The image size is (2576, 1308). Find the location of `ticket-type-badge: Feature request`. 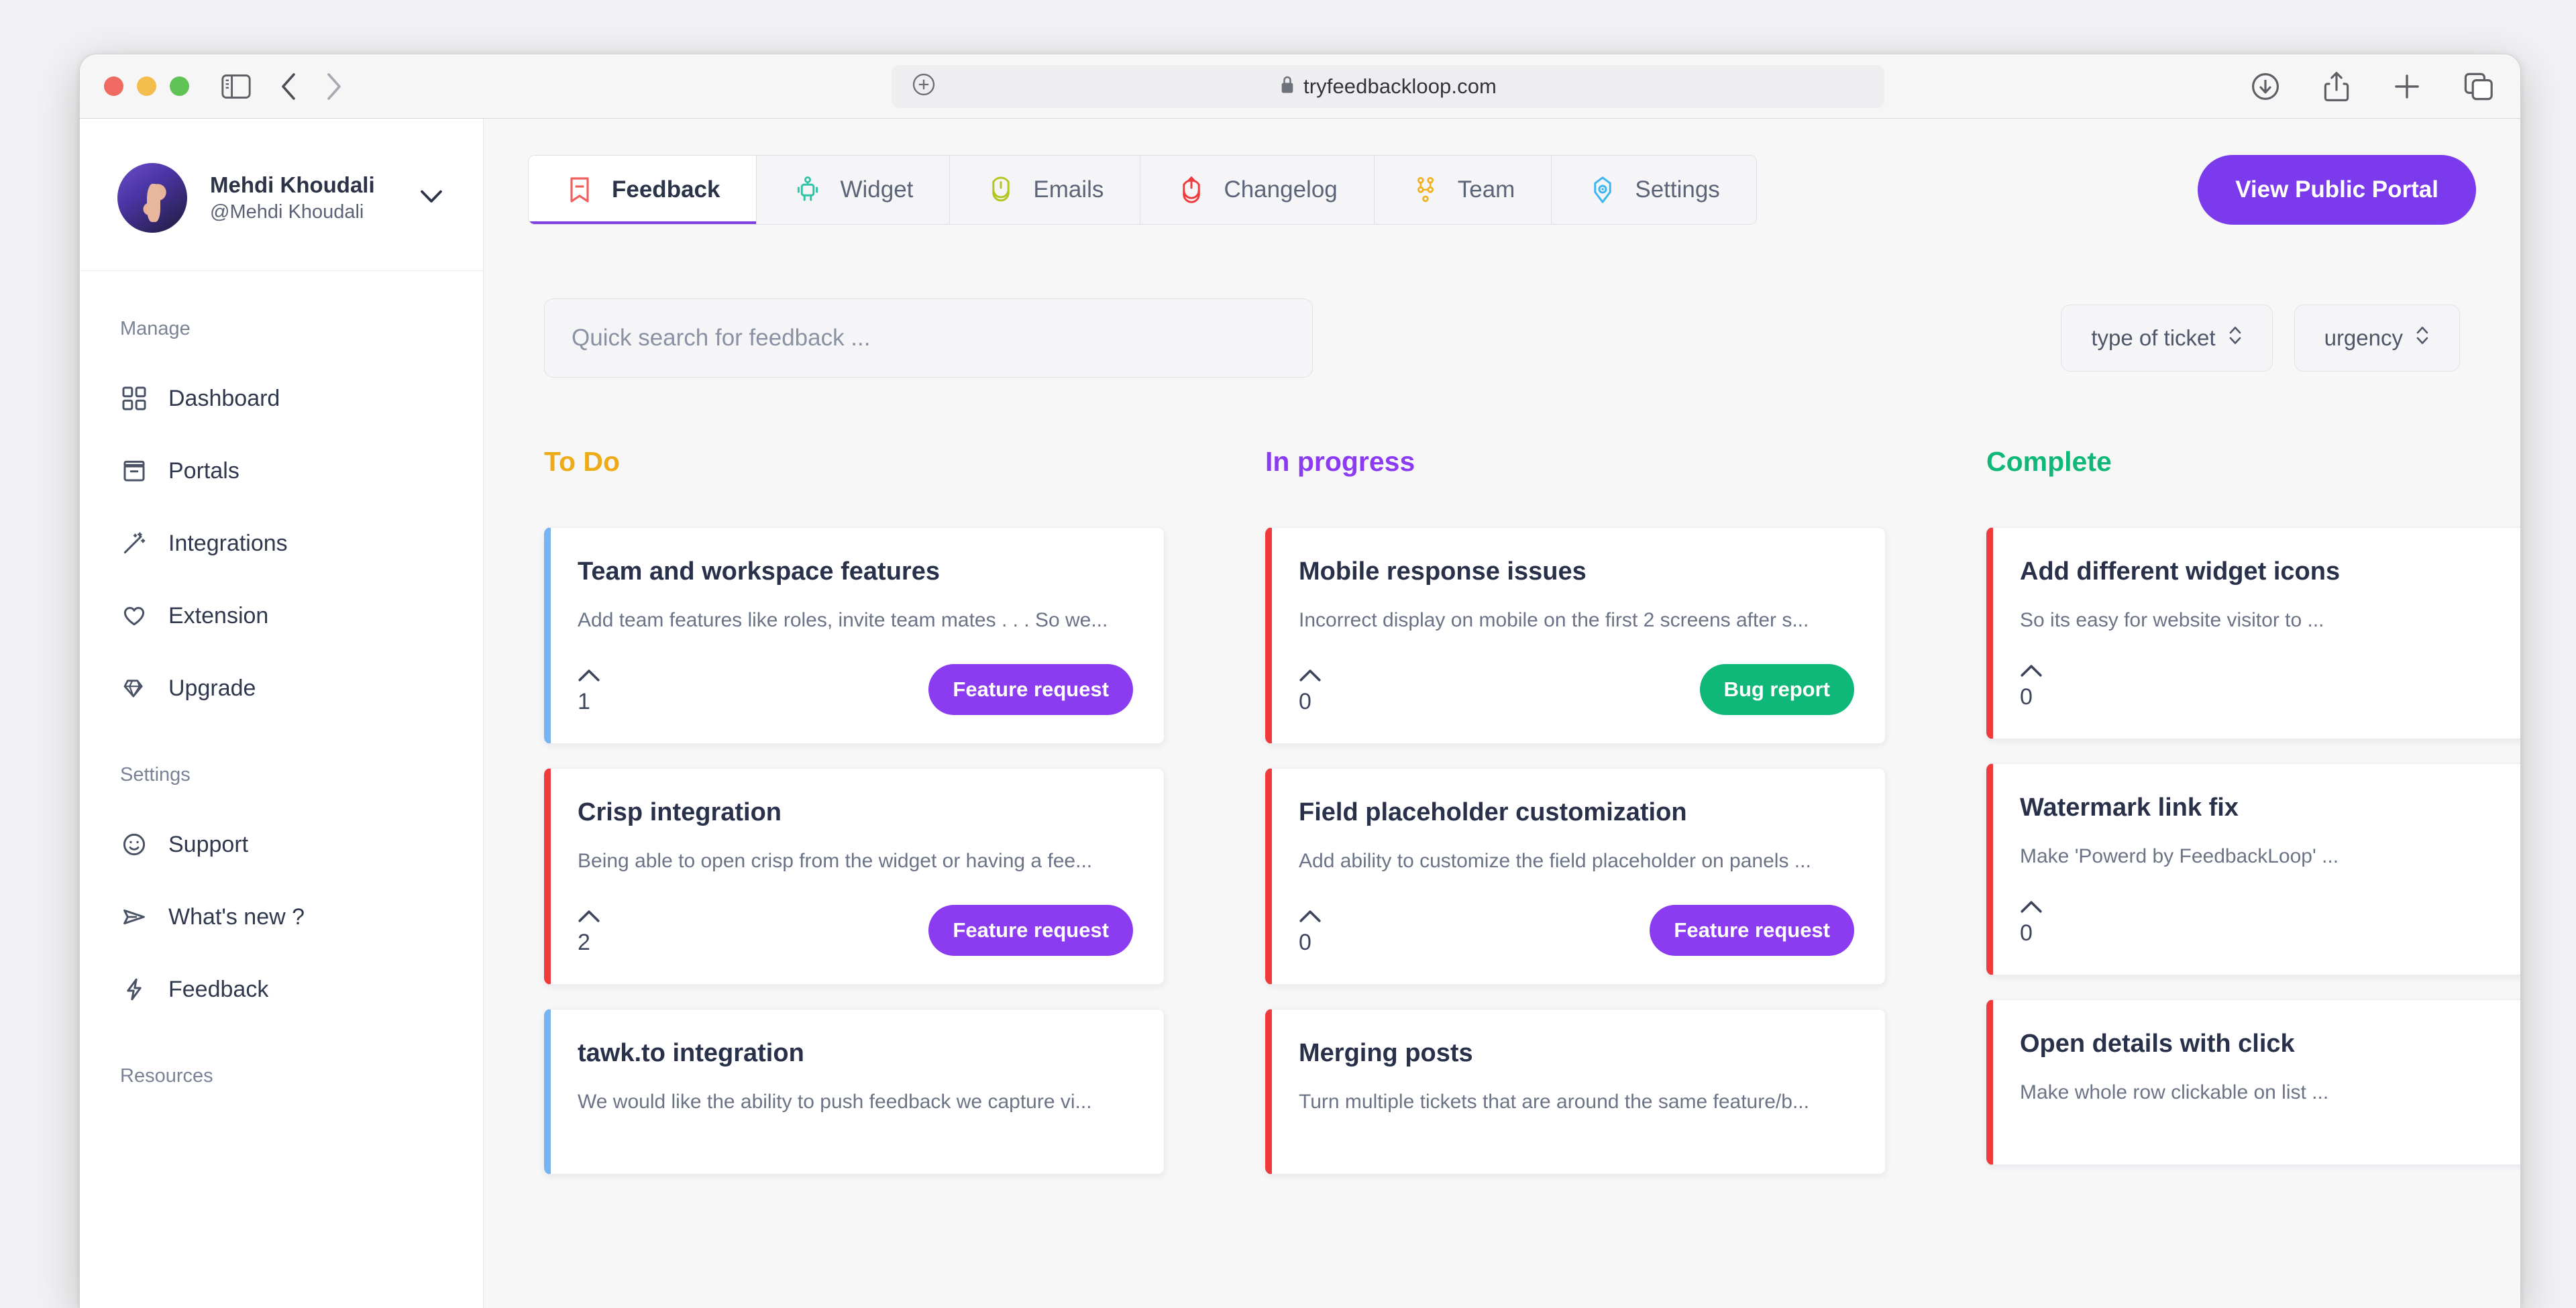

ticket-type-badge: Feature request is located at coordinates (1752, 931).